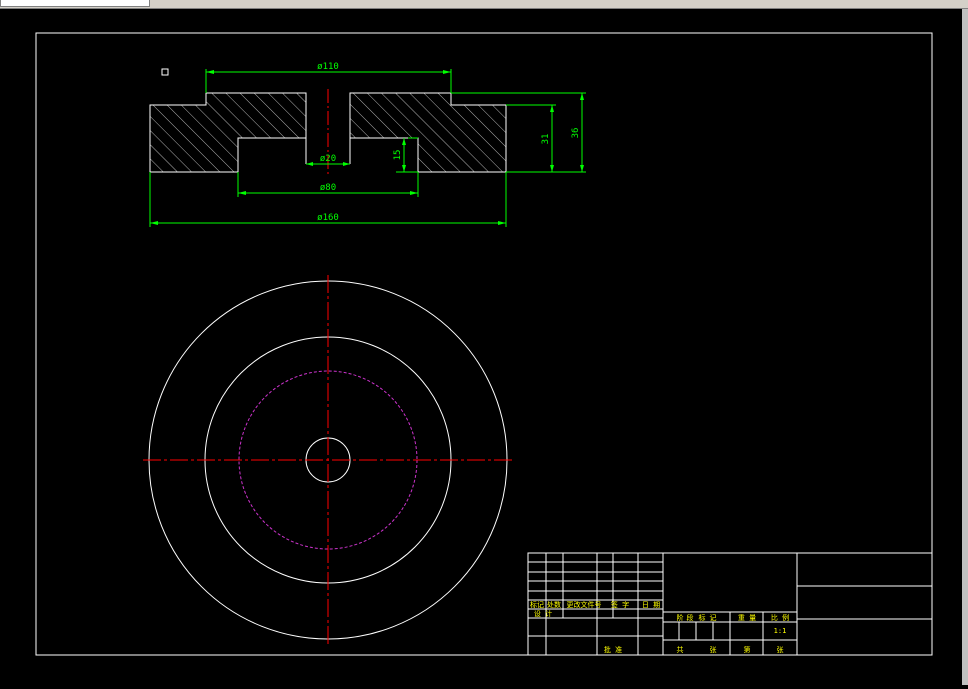 Image resolution: width=968 pixels, height=689 pixels. I want to click on dim-h31: 31, so click(546, 139).